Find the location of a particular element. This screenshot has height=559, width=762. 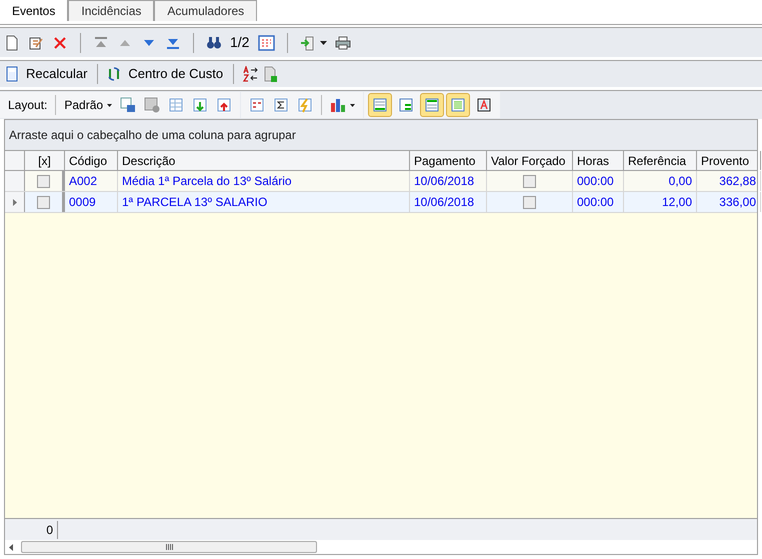

document-check-icon is located at coordinates (270, 74).